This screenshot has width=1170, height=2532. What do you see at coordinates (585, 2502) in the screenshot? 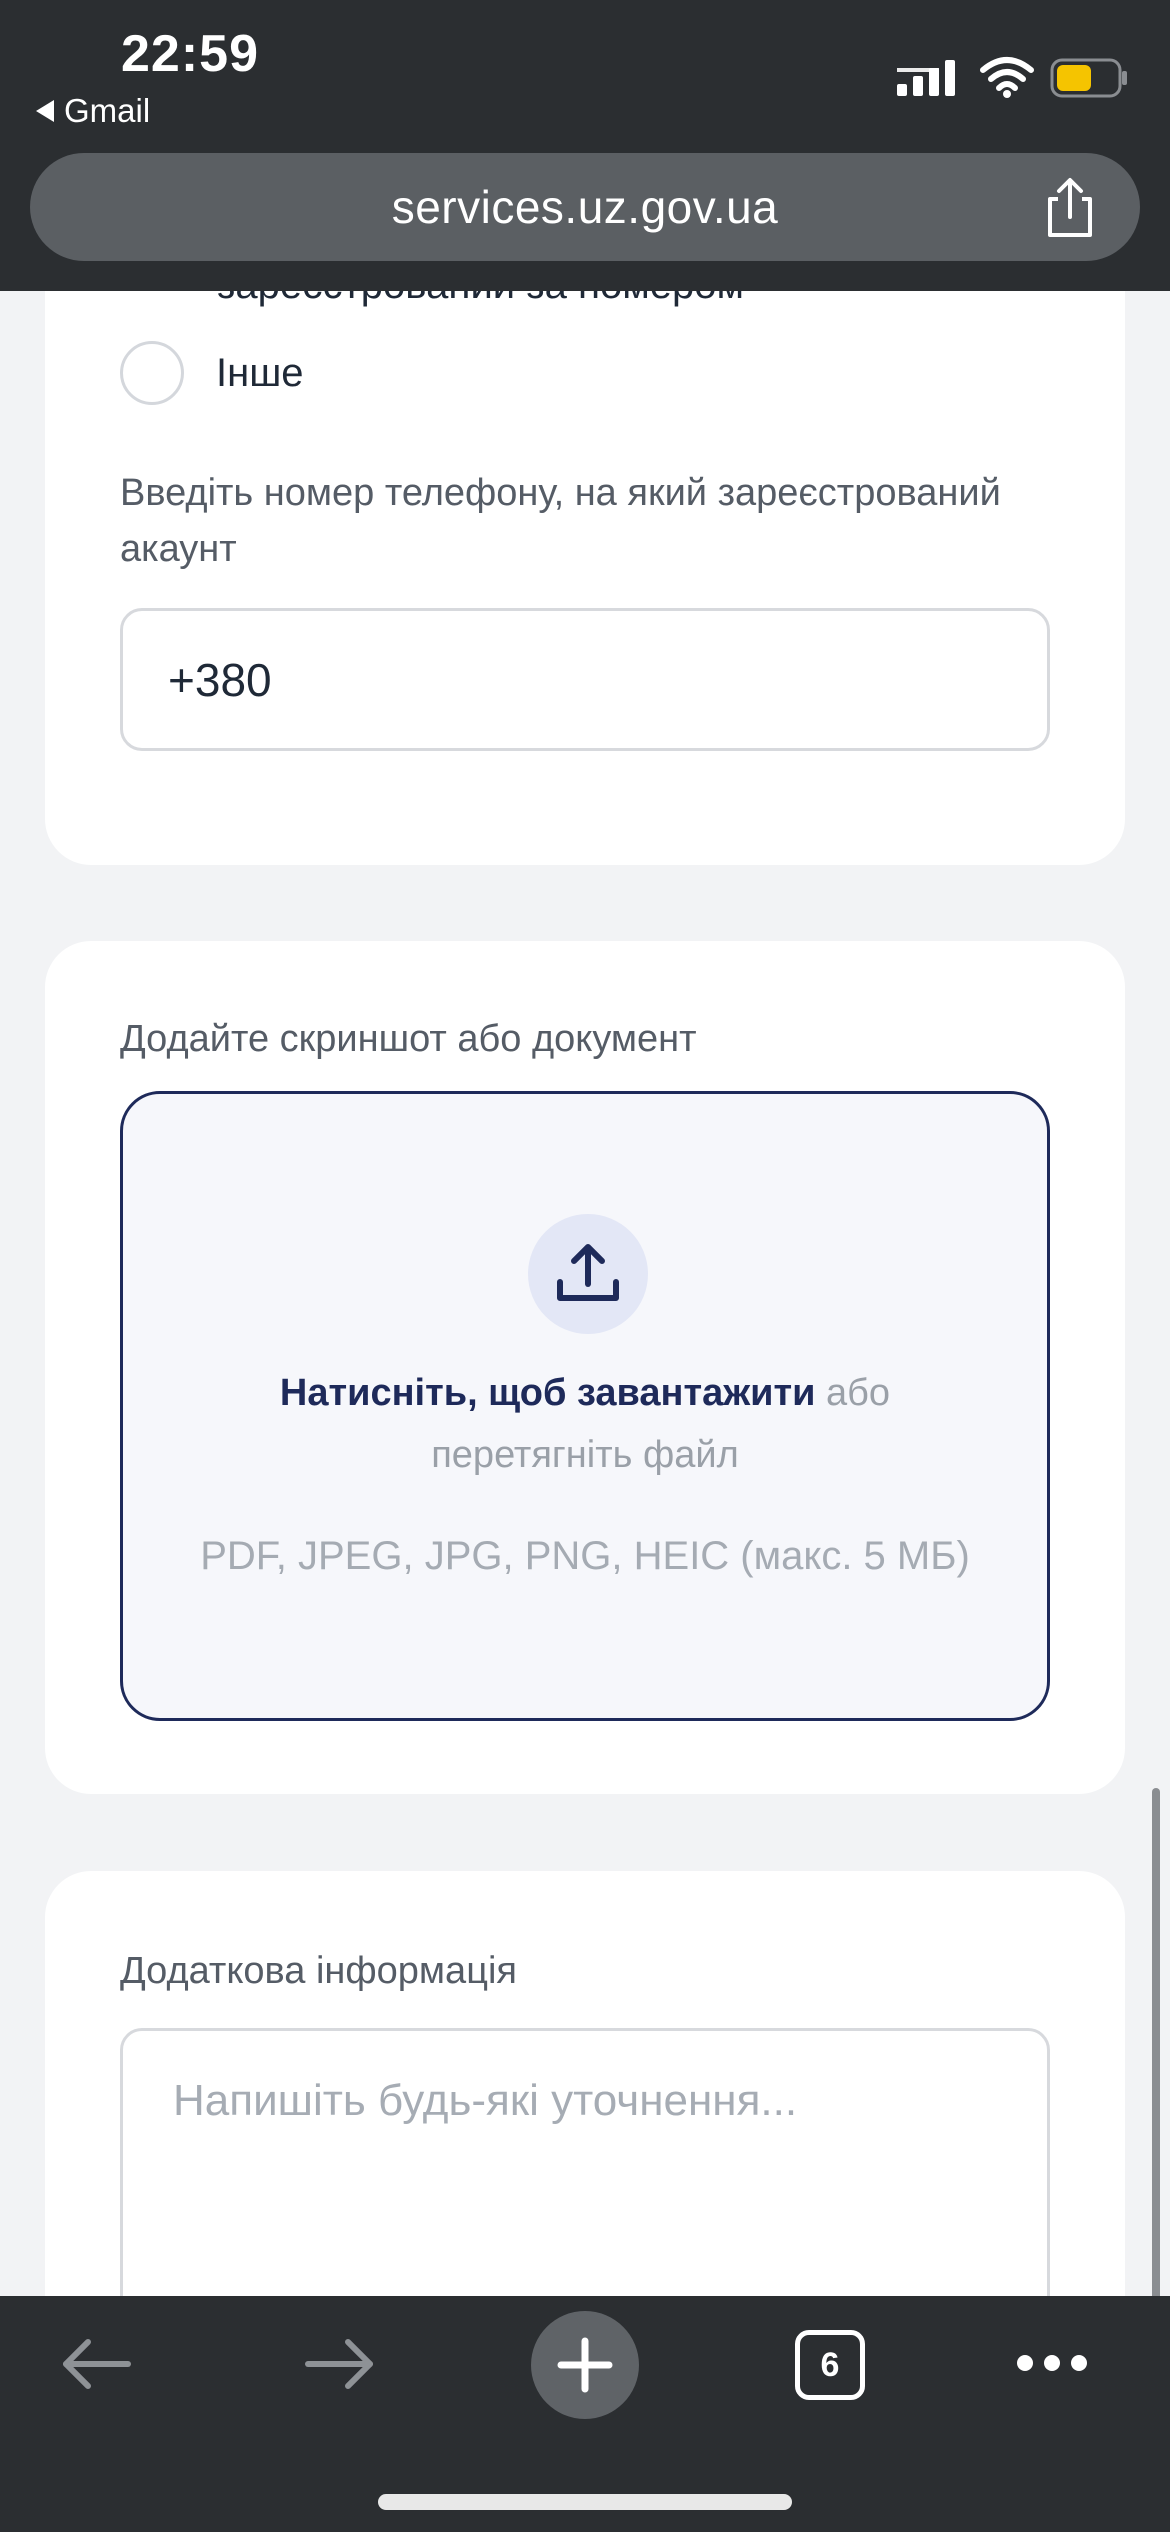
I see `home-indicator` at bounding box center [585, 2502].